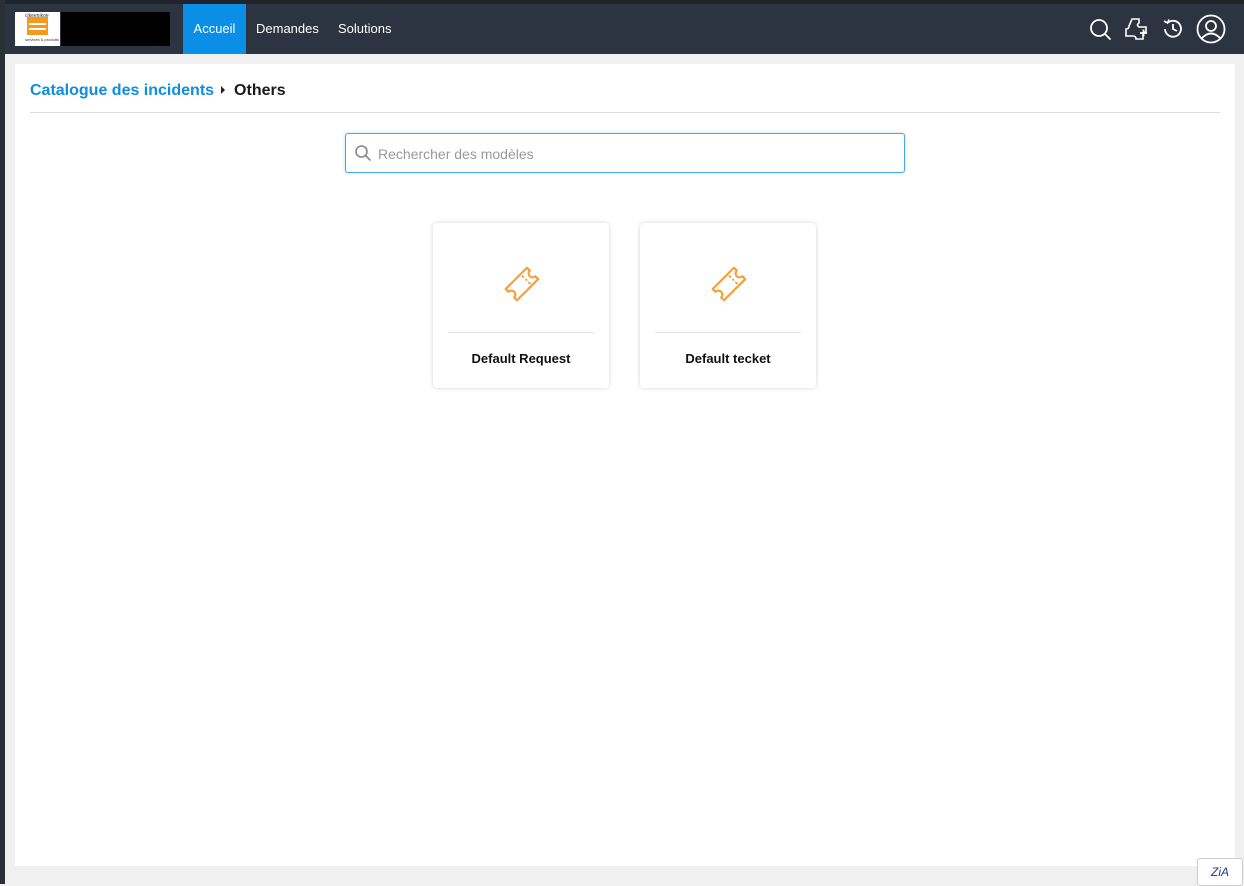 The height and width of the screenshot is (886, 1244). I want to click on breadcrumb-current: Others, so click(260, 90).